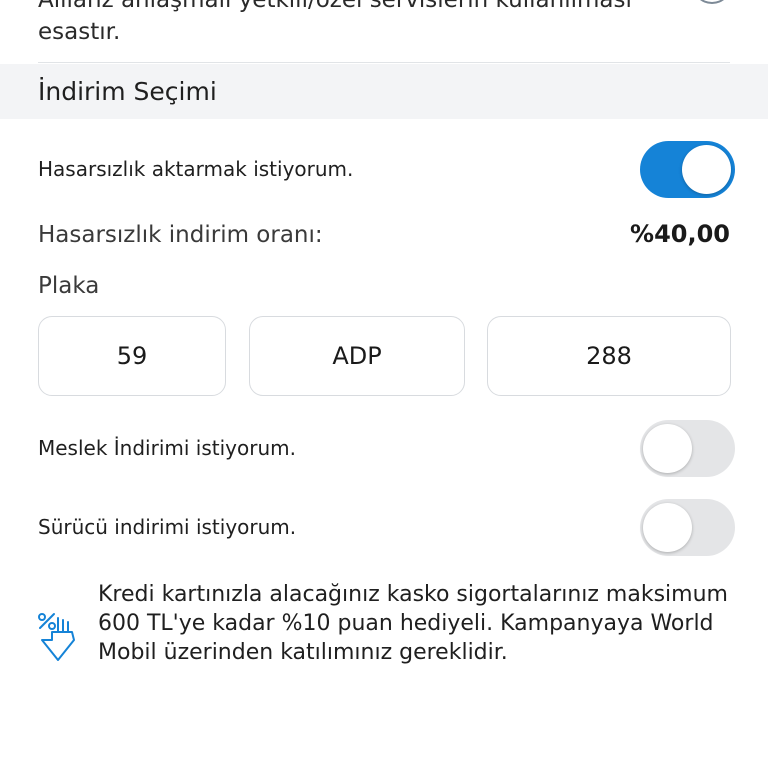 Image resolution: width=768 pixels, height=768 pixels. What do you see at coordinates (196, 169) in the screenshot?
I see `no-claims-transfer-label: Hasarsızlık aktarmak istiyorum.` at bounding box center [196, 169].